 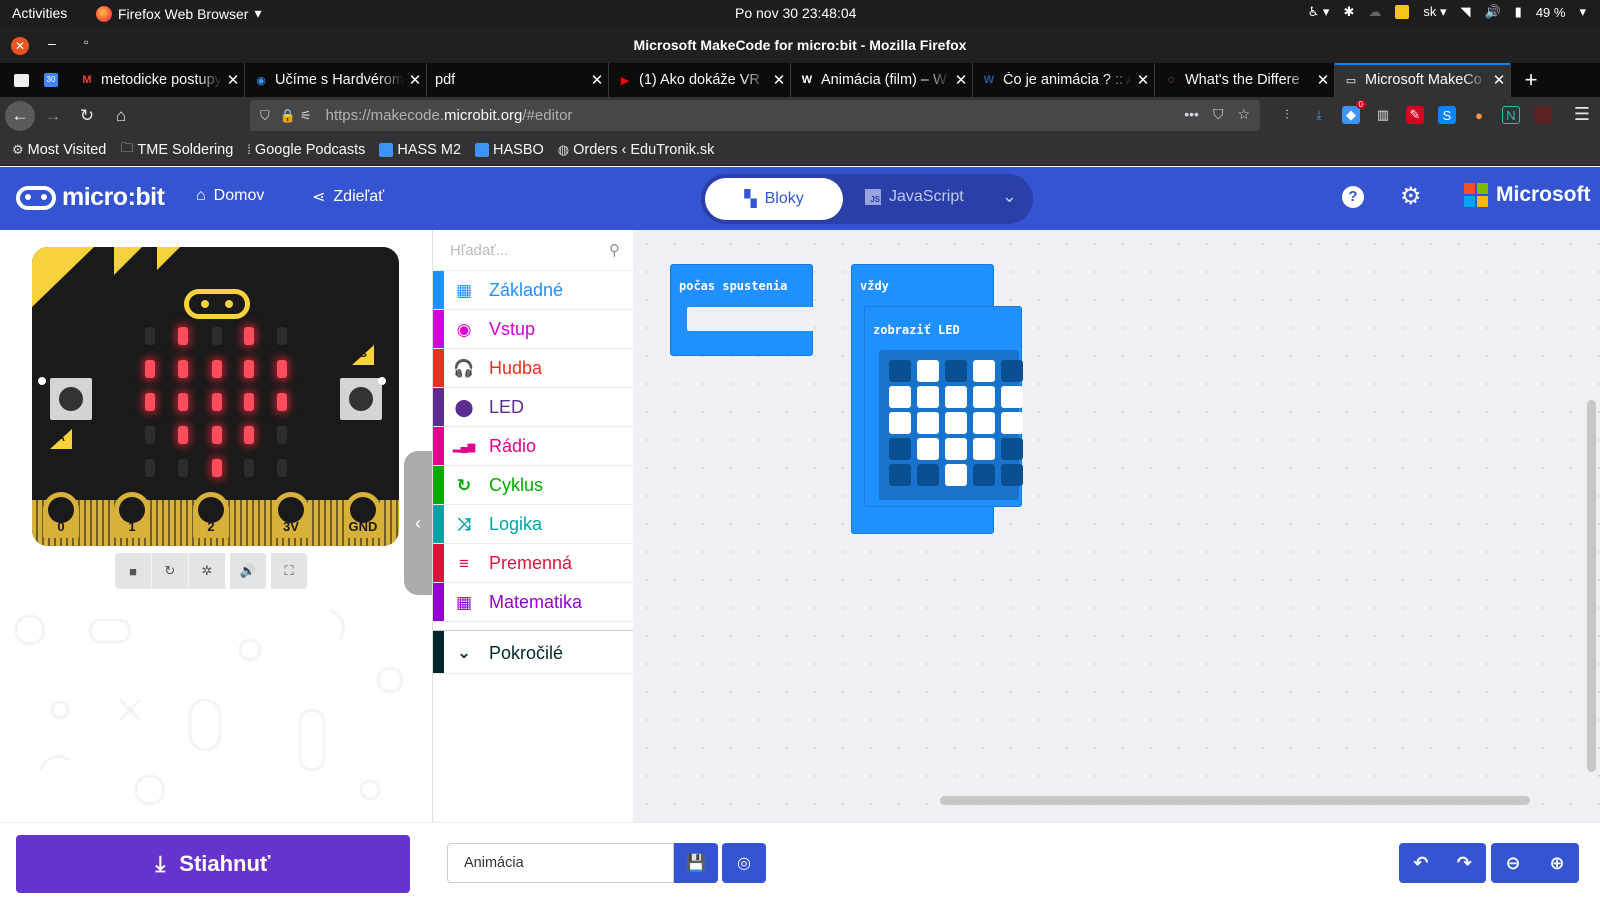 What do you see at coordinates (265, 116) in the screenshot?
I see `shield-icon: ⛉` at bounding box center [265, 116].